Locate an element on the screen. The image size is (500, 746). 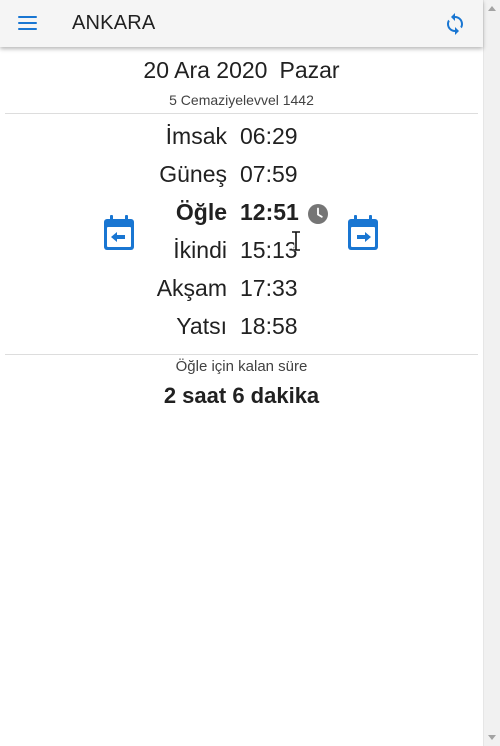
prayer-name: Yatsı is located at coordinates (201, 326).